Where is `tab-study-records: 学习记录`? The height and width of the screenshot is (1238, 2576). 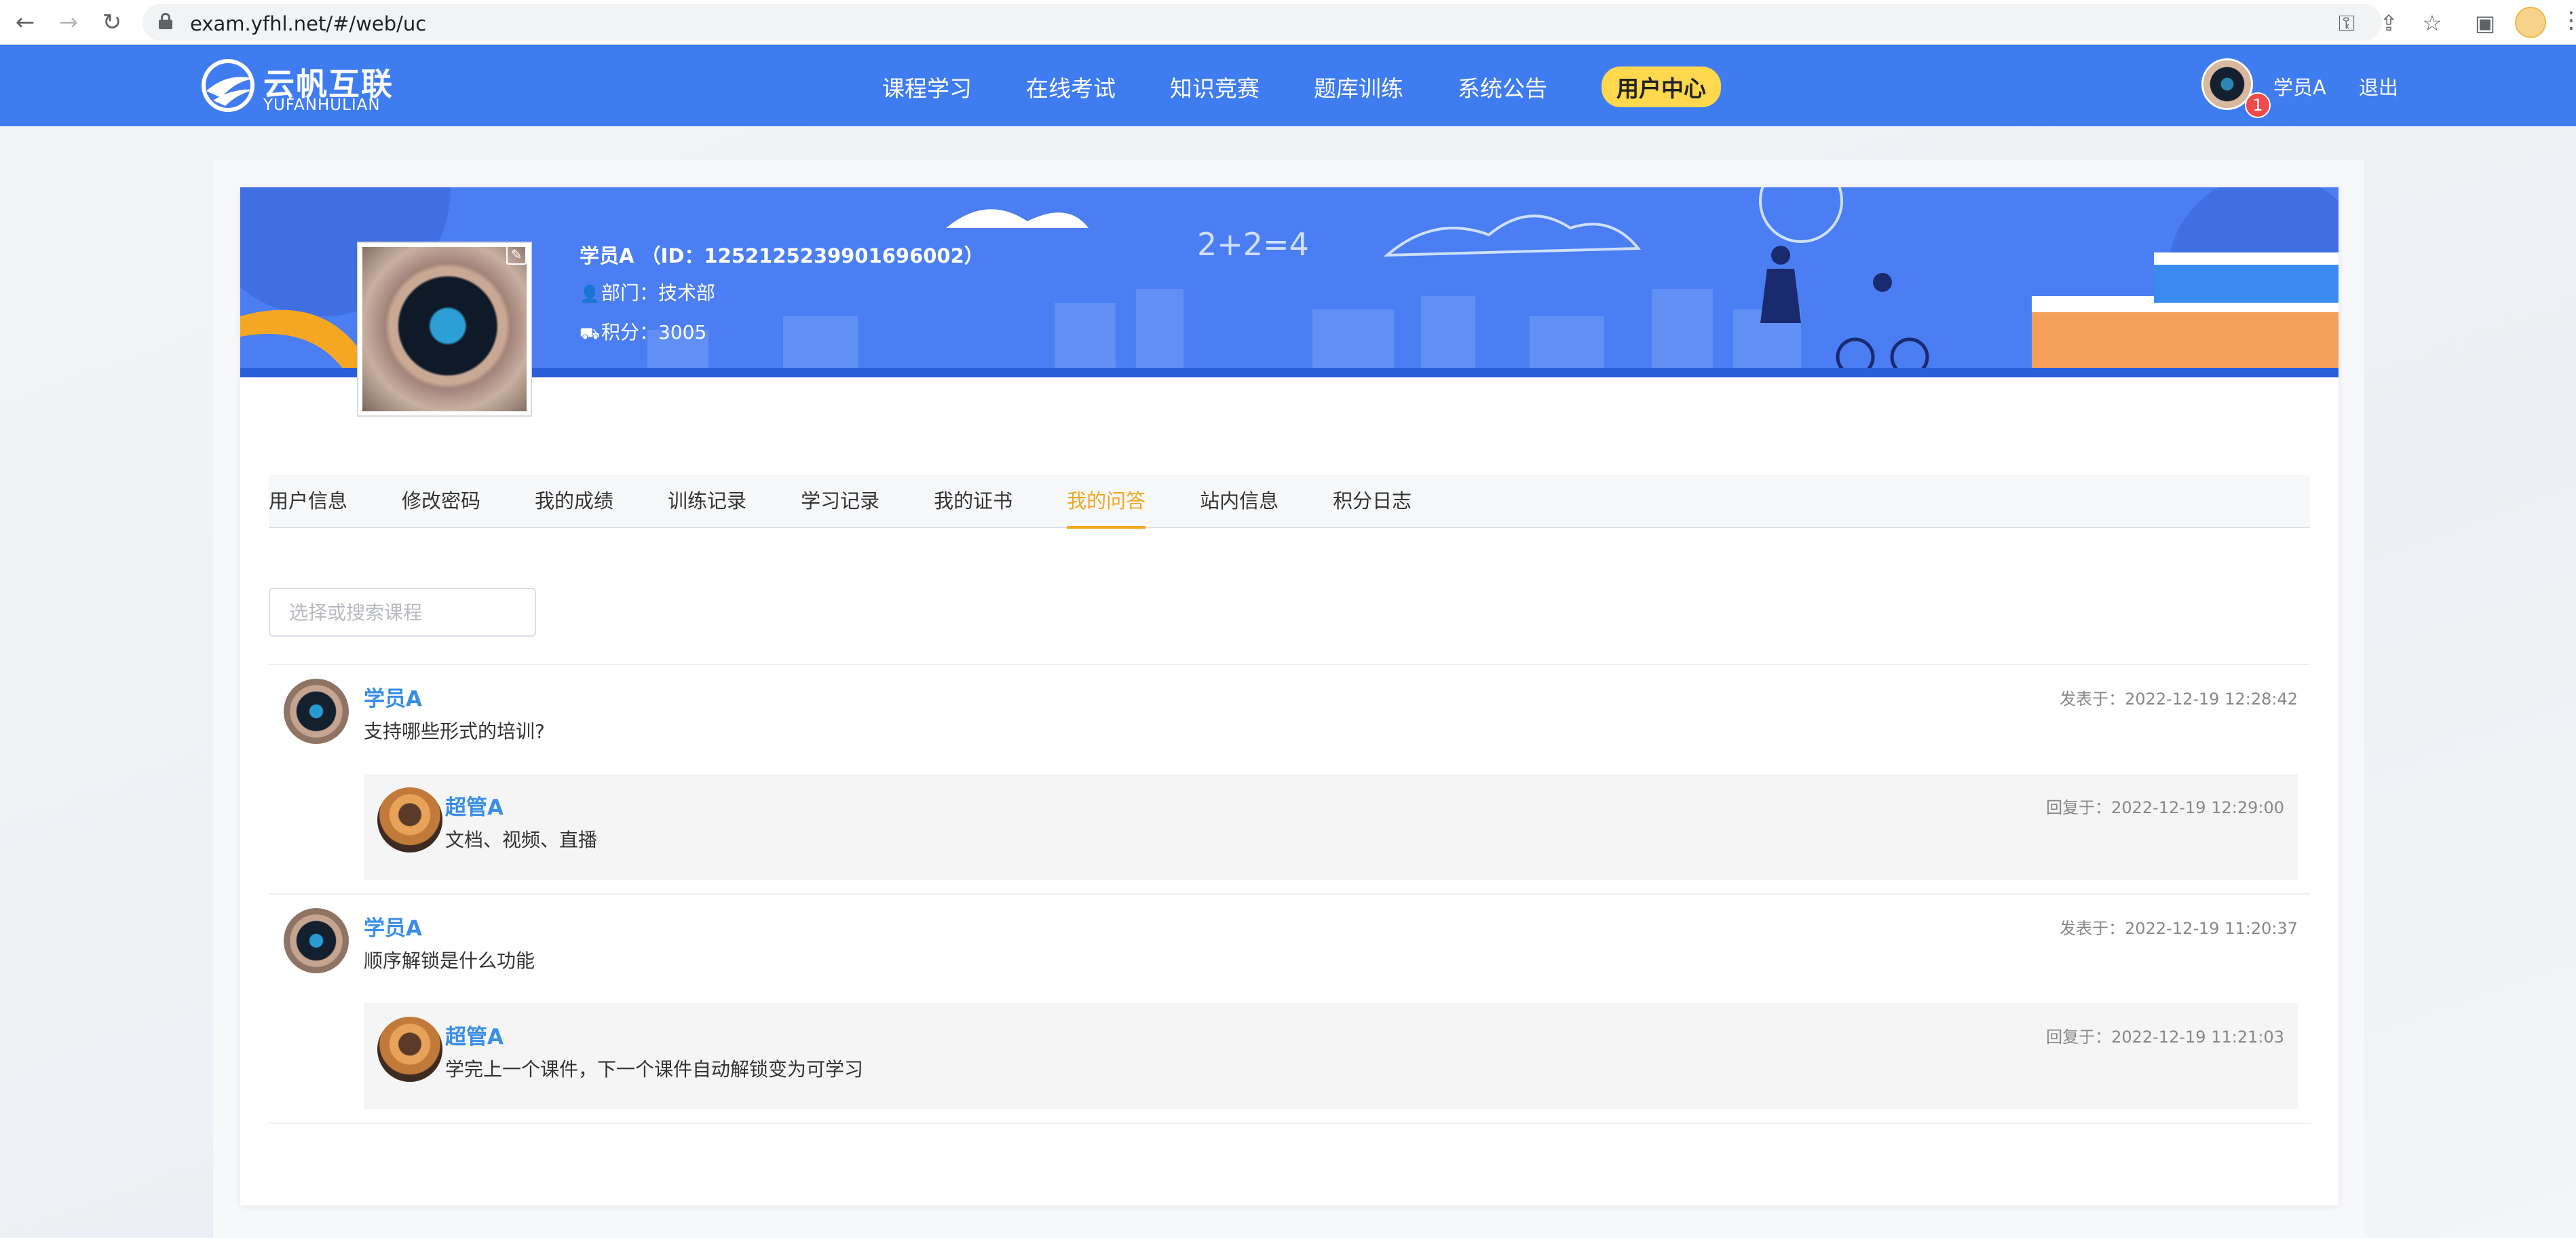 tab-study-records: 学习记录 is located at coordinates (840, 500).